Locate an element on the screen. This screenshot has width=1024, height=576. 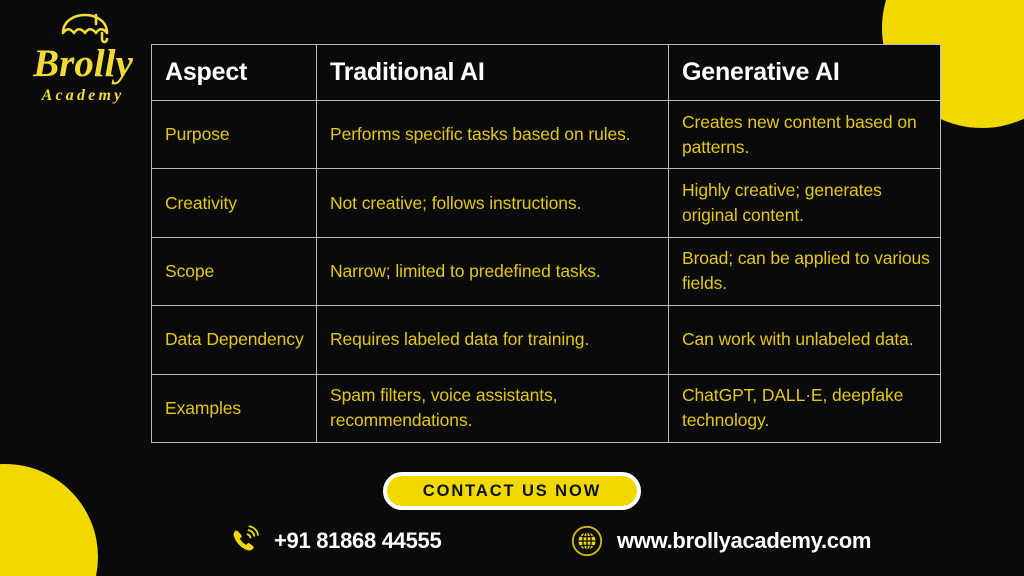
brand-subtitle: Academy is located at coordinates (83, 95).